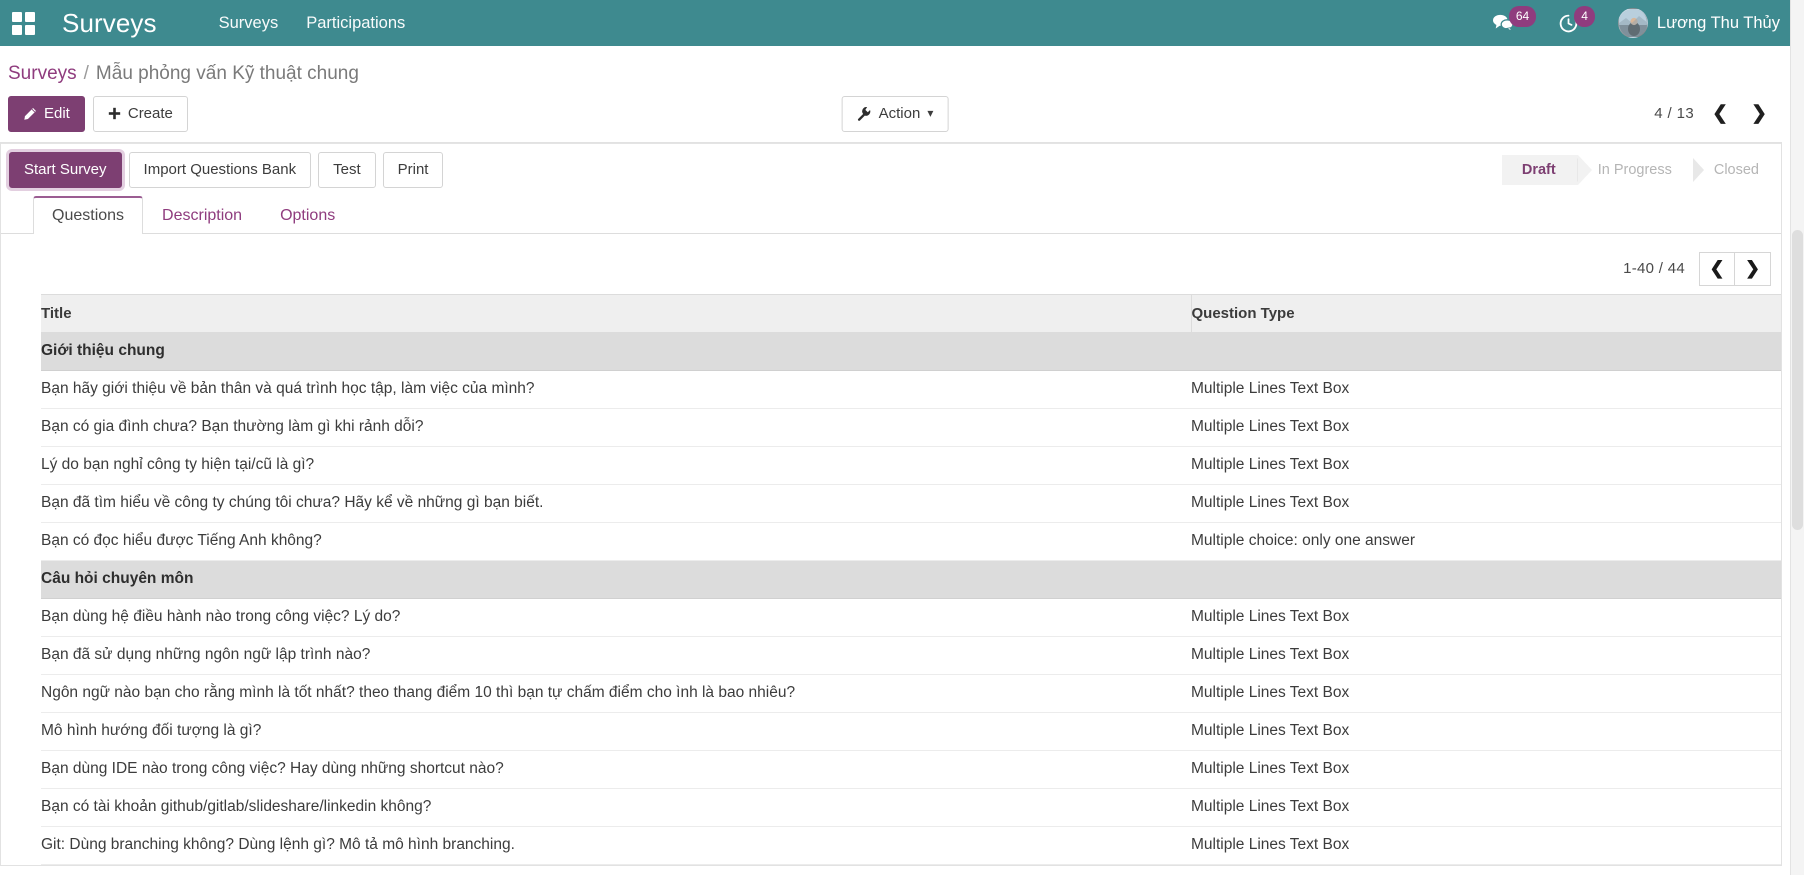 This screenshot has height=875, width=1804. Describe the element at coordinates (42, 74) in the screenshot. I see `breadcrumb-root-link: Surveys` at that location.